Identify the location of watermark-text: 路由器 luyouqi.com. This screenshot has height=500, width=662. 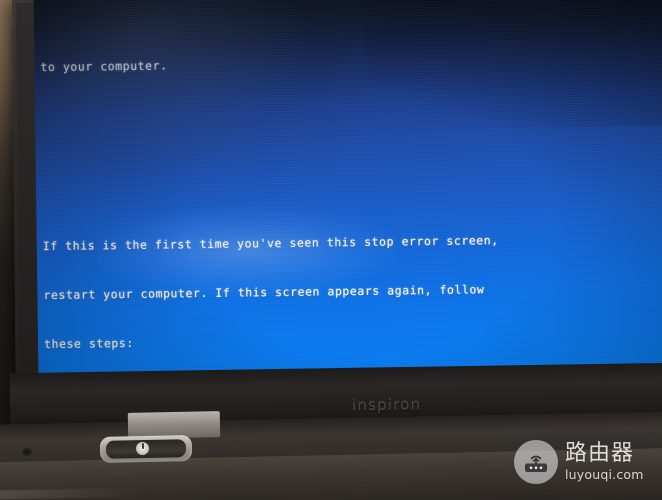
(604, 461).